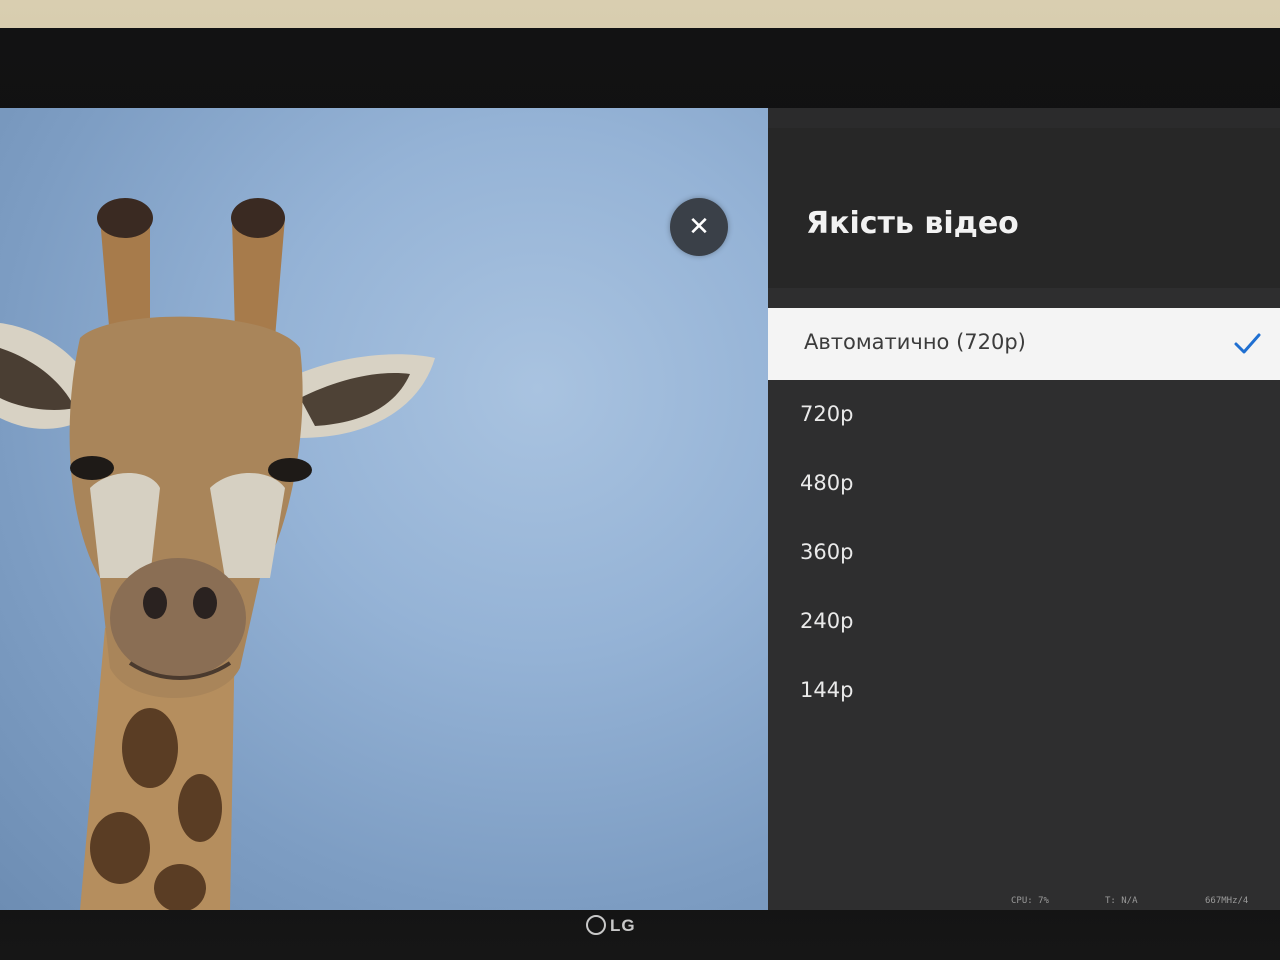 The image size is (1280, 960). I want to click on temperature-stat: T: N/A, so click(1121, 901).